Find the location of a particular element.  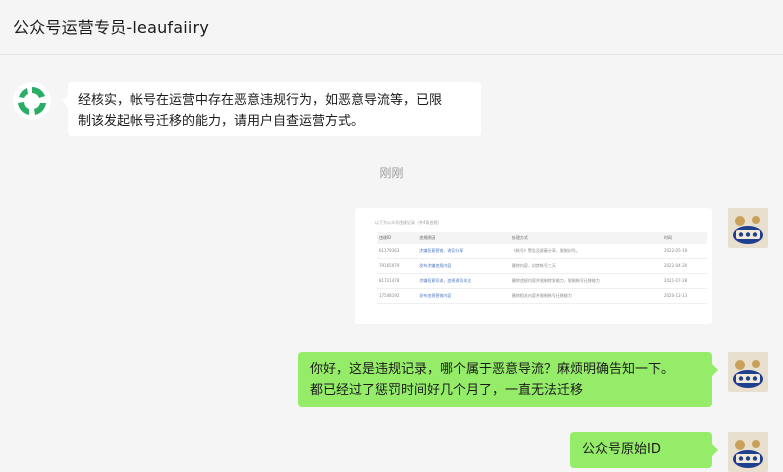

incoming-message-line: 经核实，帐号在运营中存在恶意违规行为，如恶意导流等，已限 is located at coordinates (260, 100).